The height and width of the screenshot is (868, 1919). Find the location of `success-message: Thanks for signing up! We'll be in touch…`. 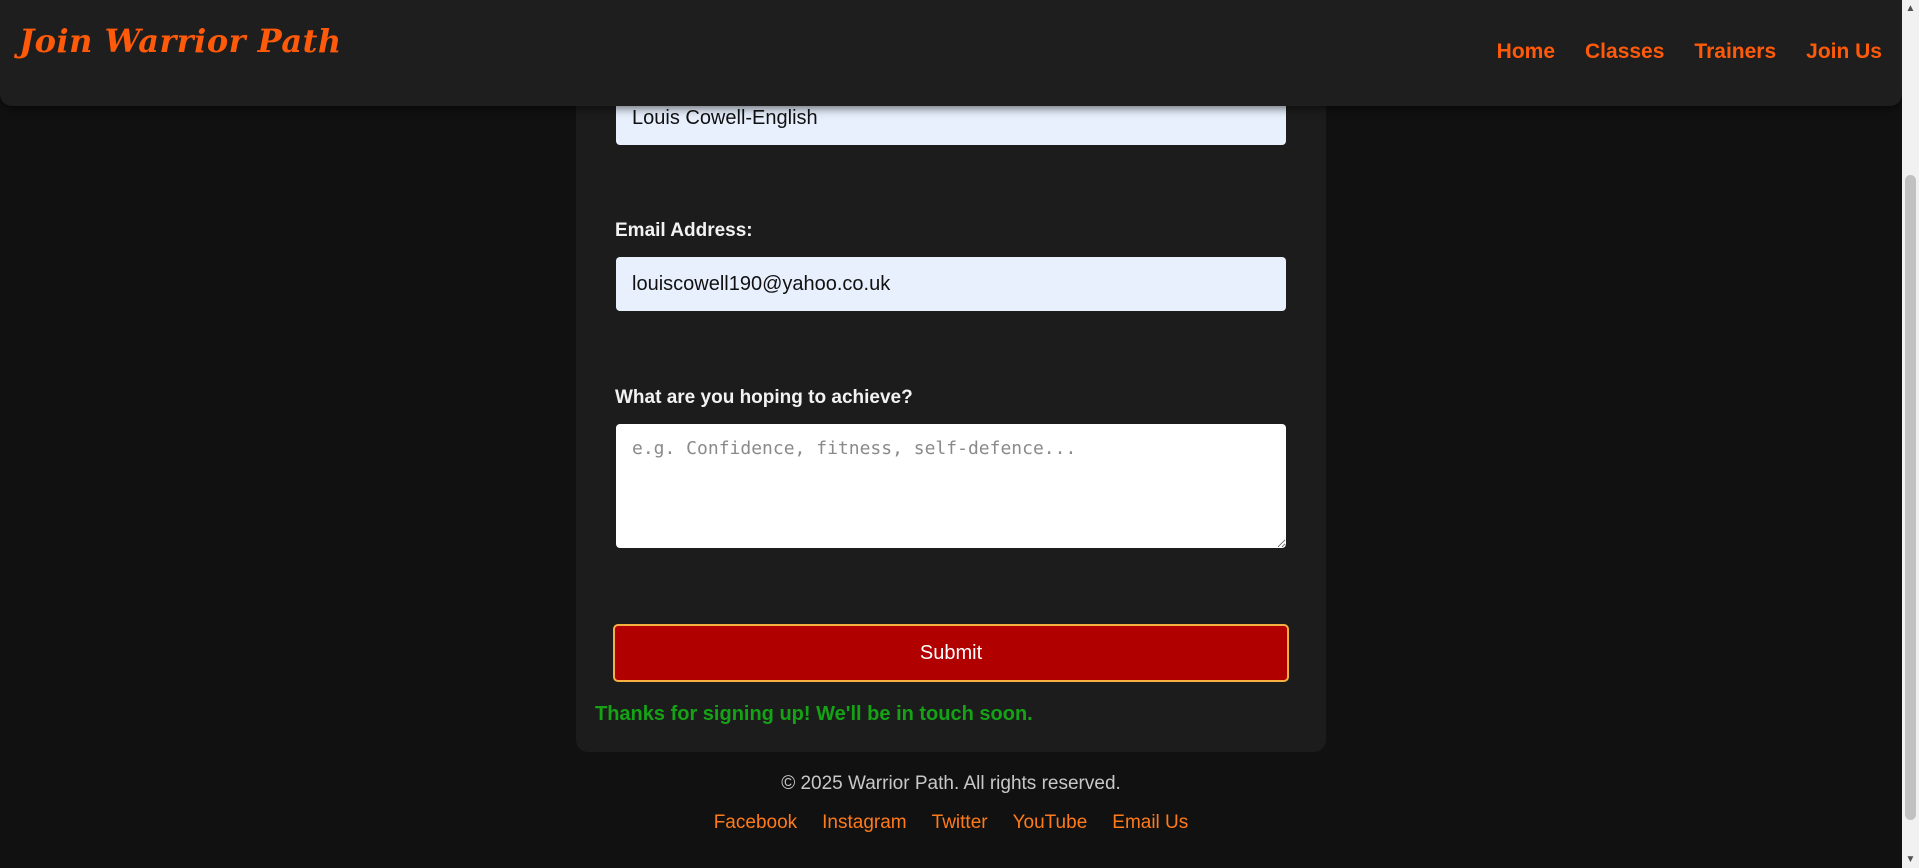

success-message: Thanks for signing up! We'll be in touch… is located at coordinates (814, 714).